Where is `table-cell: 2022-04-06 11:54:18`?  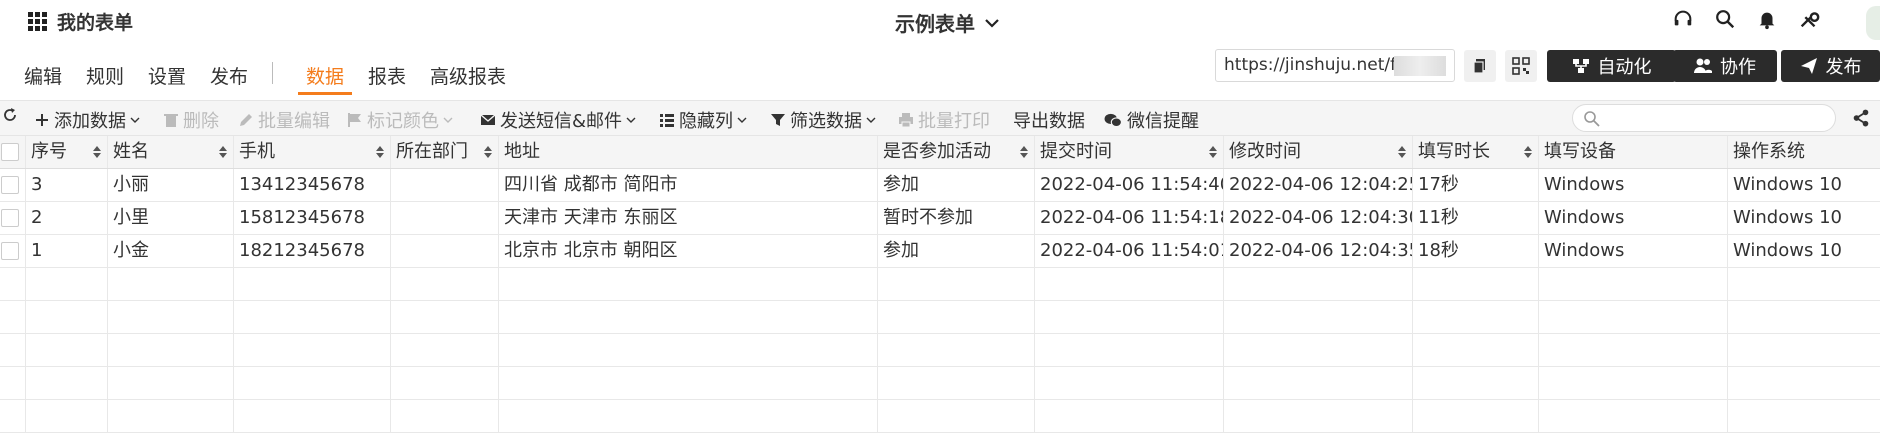 table-cell: 2022-04-06 11:54:18 is located at coordinates (1129, 218).